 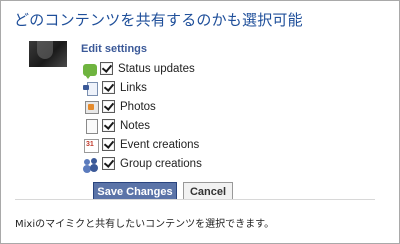 I want to click on status-icon, so click(x=90, y=71).